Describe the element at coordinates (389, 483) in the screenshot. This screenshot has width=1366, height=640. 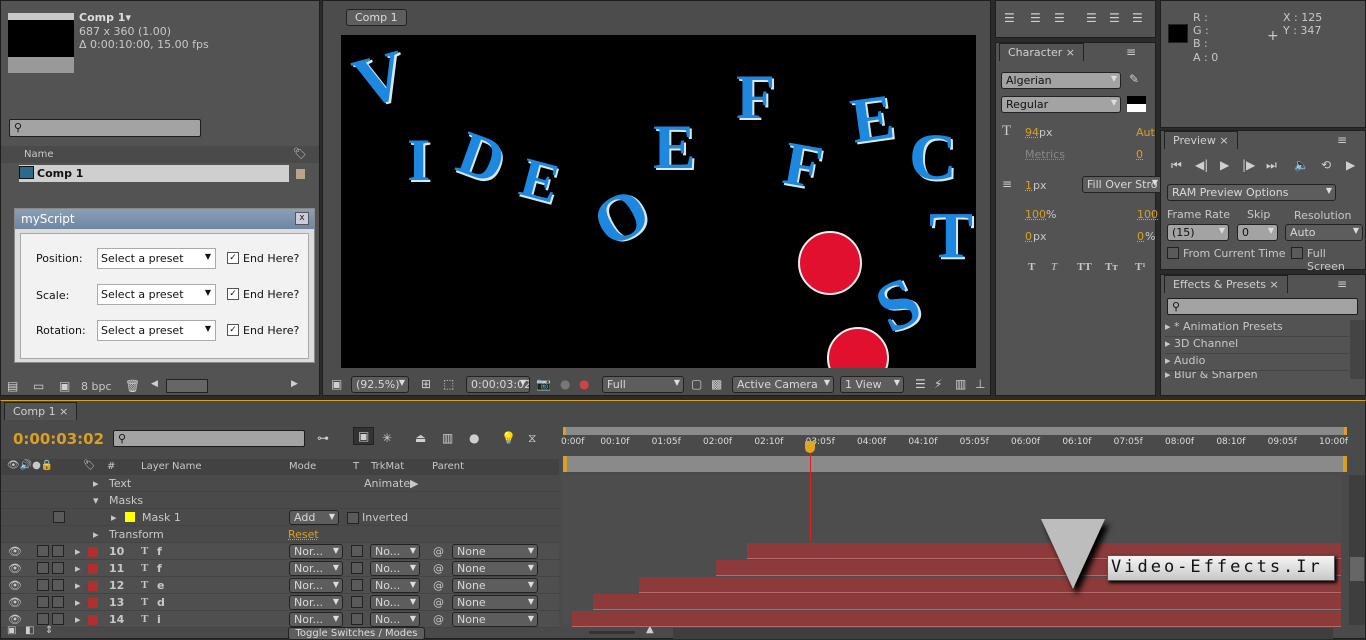
I see `animate-button: Animate:` at that location.